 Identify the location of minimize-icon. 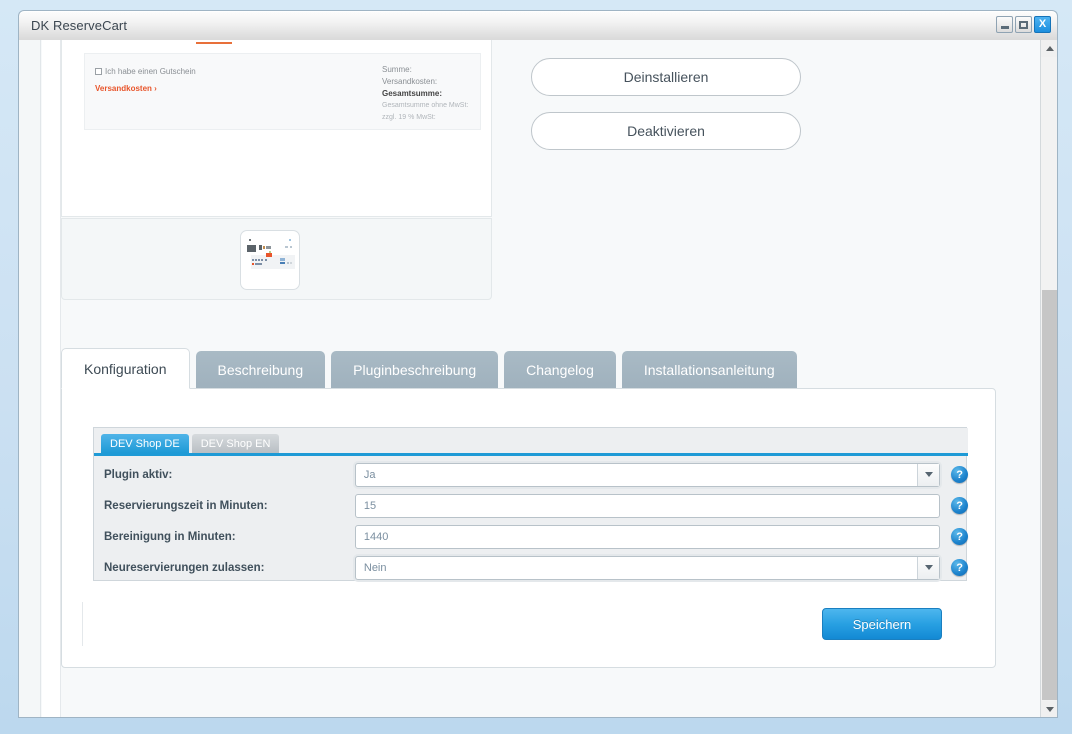
(1004, 27).